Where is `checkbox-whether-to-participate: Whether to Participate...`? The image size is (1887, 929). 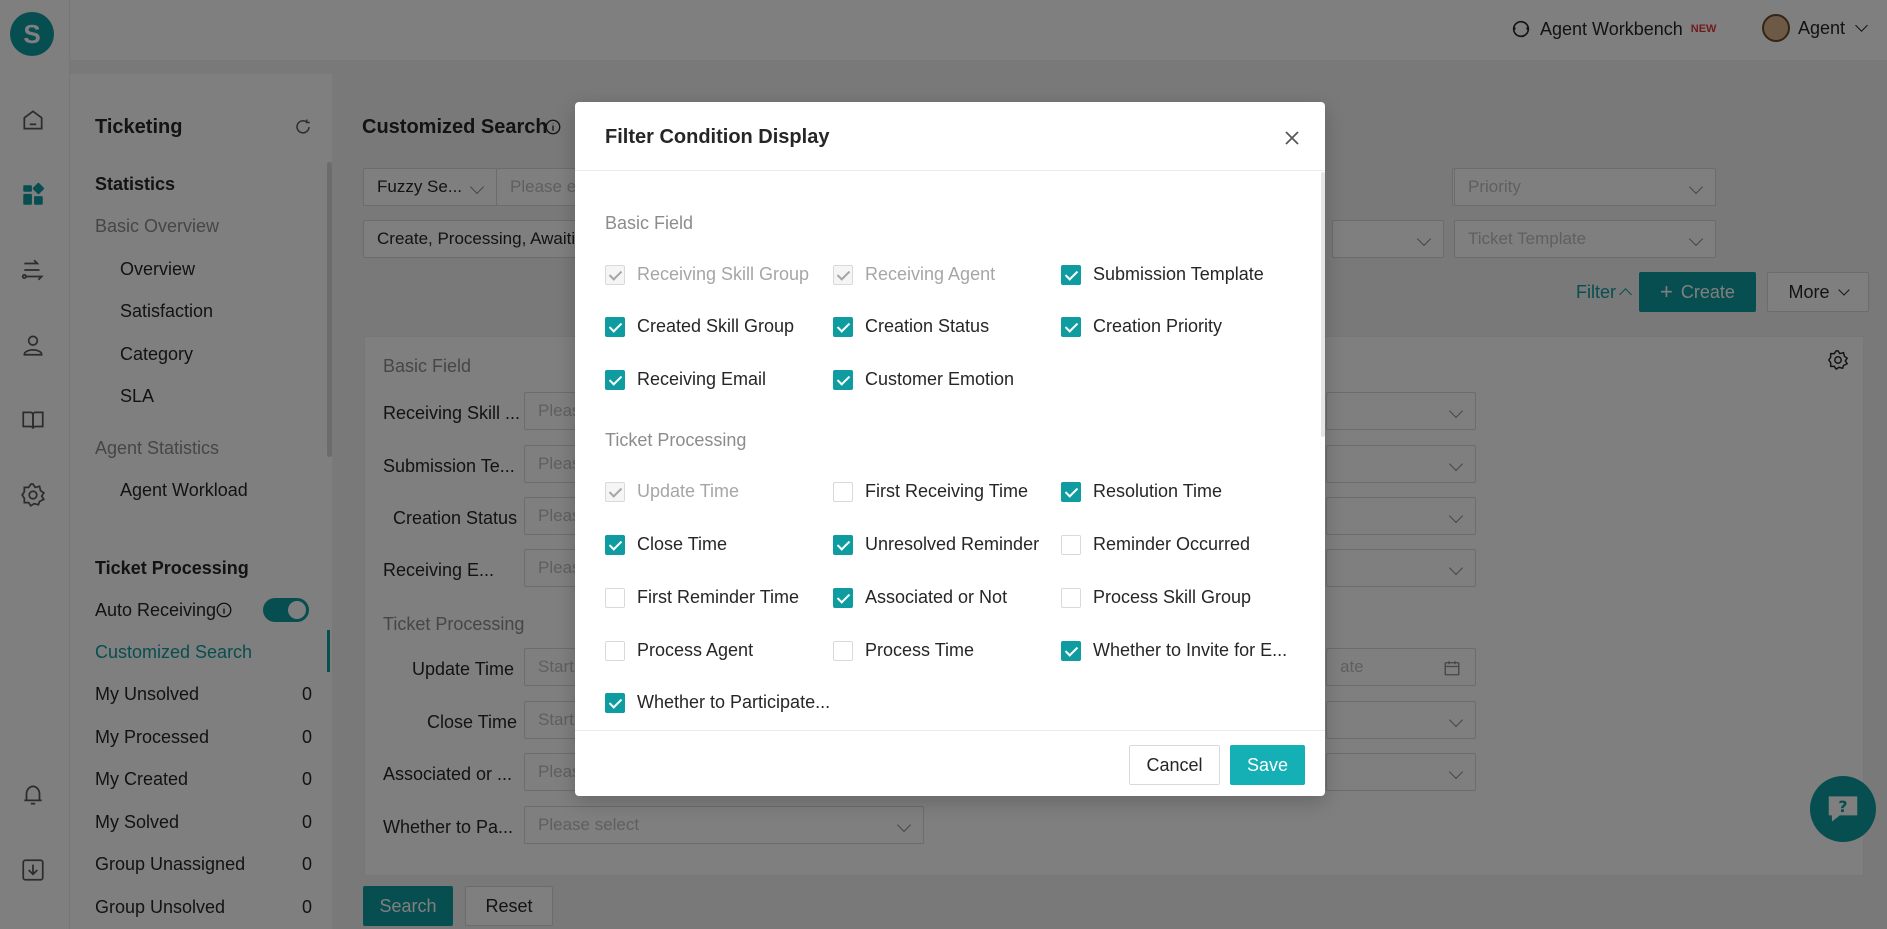 checkbox-whether-to-participate: Whether to Participate... is located at coordinates (717, 702).